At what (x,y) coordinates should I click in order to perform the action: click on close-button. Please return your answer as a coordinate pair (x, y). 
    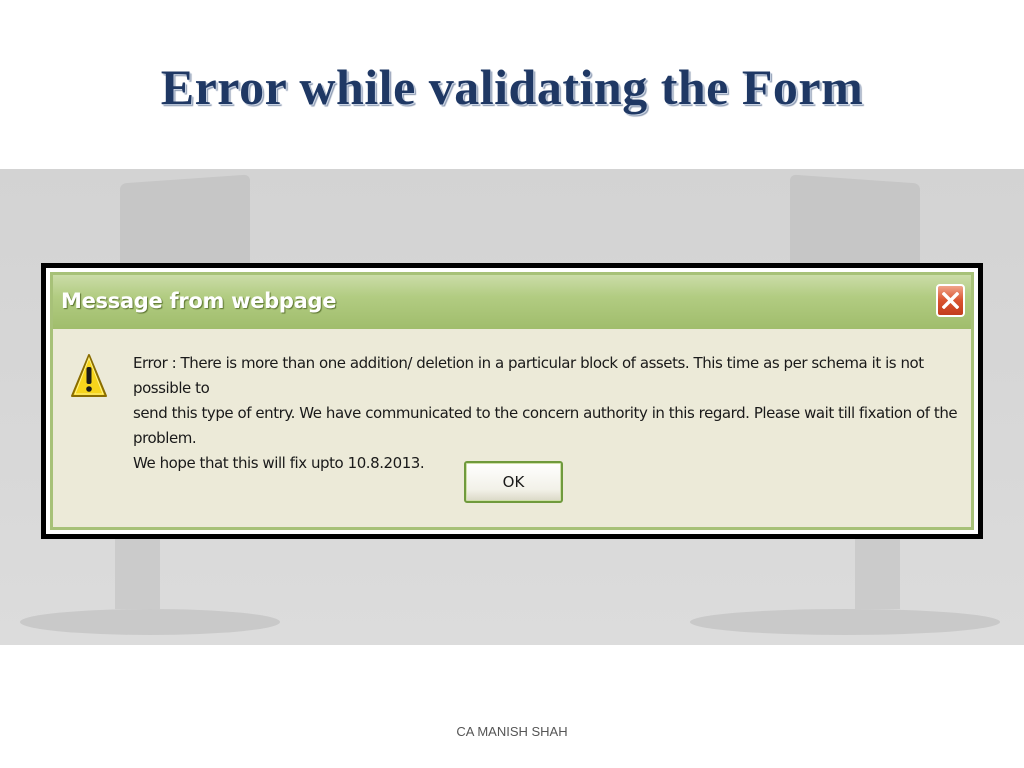
    Looking at the image, I should click on (950, 300).